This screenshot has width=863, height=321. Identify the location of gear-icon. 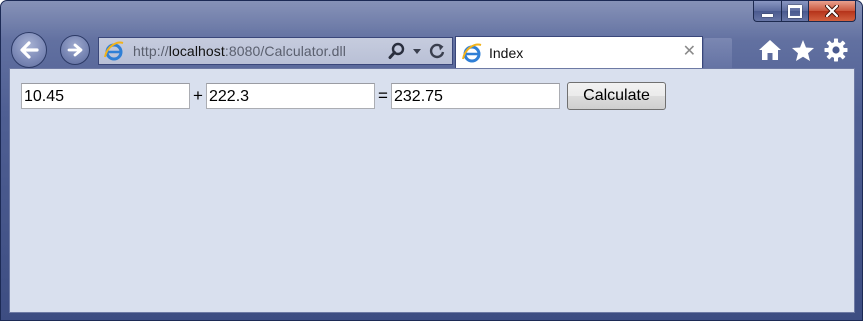
(836, 50).